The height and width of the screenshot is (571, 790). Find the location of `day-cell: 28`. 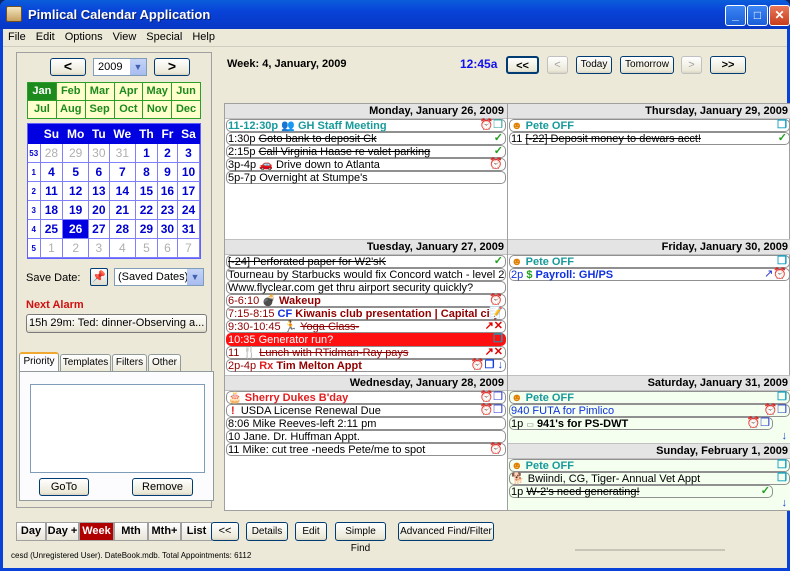

day-cell: 28 is located at coordinates (122, 229).